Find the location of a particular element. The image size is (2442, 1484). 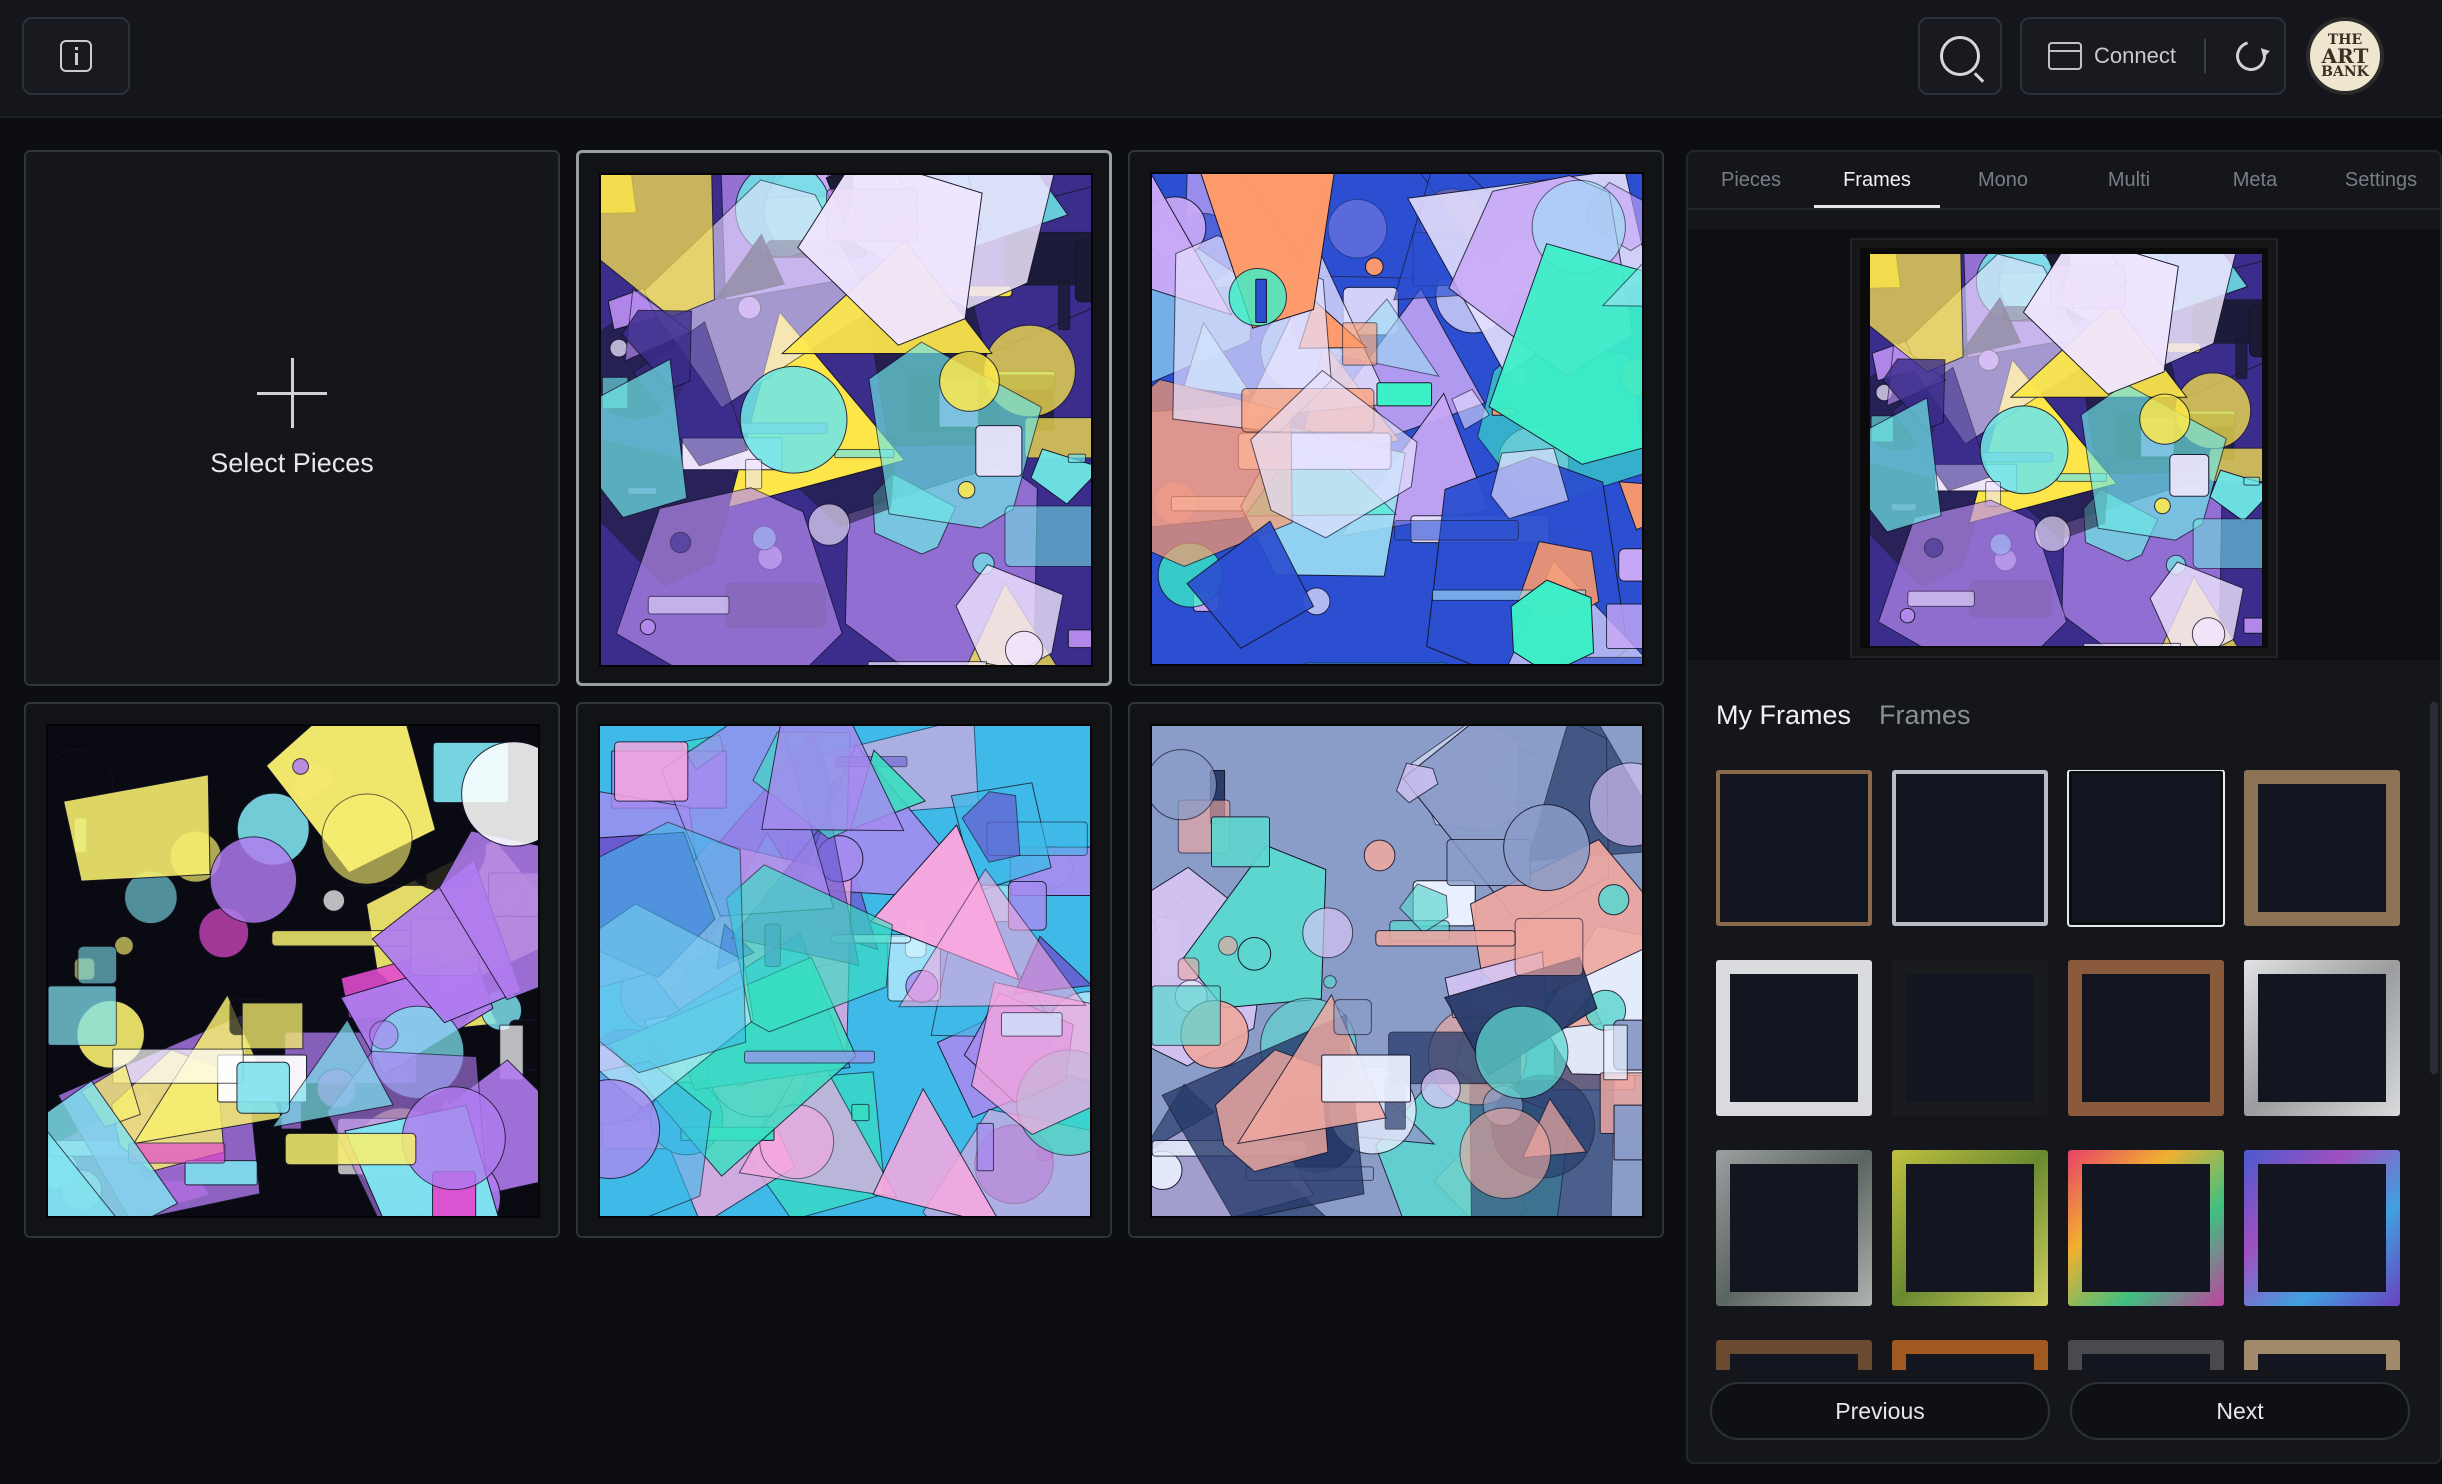

select-pieces-label: Select Pieces is located at coordinates (292, 462).